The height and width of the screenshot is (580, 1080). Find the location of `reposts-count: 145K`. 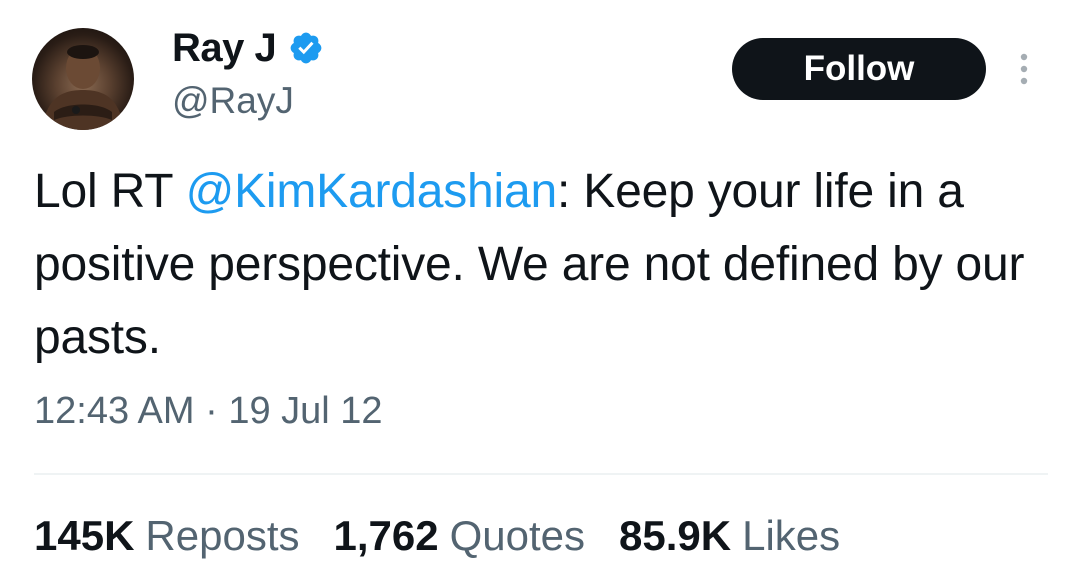

reposts-count: 145K is located at coordinates (84, 535).